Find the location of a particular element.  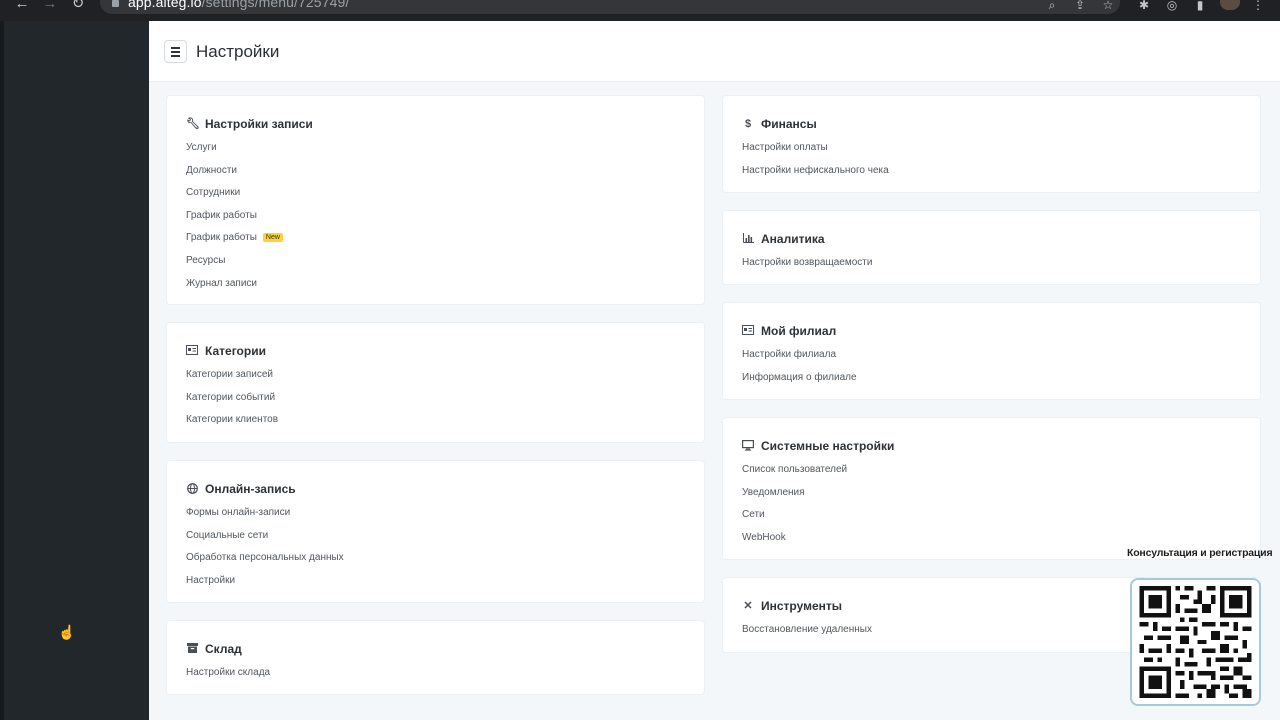

card-warehouse: Склад Настройки склада is located at coordinates (435, 657).